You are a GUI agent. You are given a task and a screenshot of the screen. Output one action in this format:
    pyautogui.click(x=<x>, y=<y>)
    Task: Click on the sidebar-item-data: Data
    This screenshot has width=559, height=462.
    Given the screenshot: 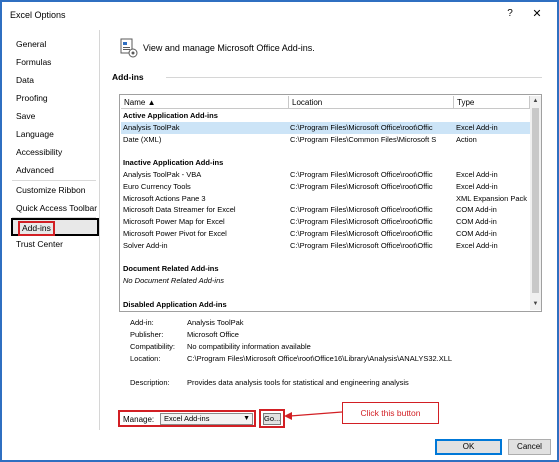 What is the action you would take?
    pyautogui.click(x=55, y=80)
    